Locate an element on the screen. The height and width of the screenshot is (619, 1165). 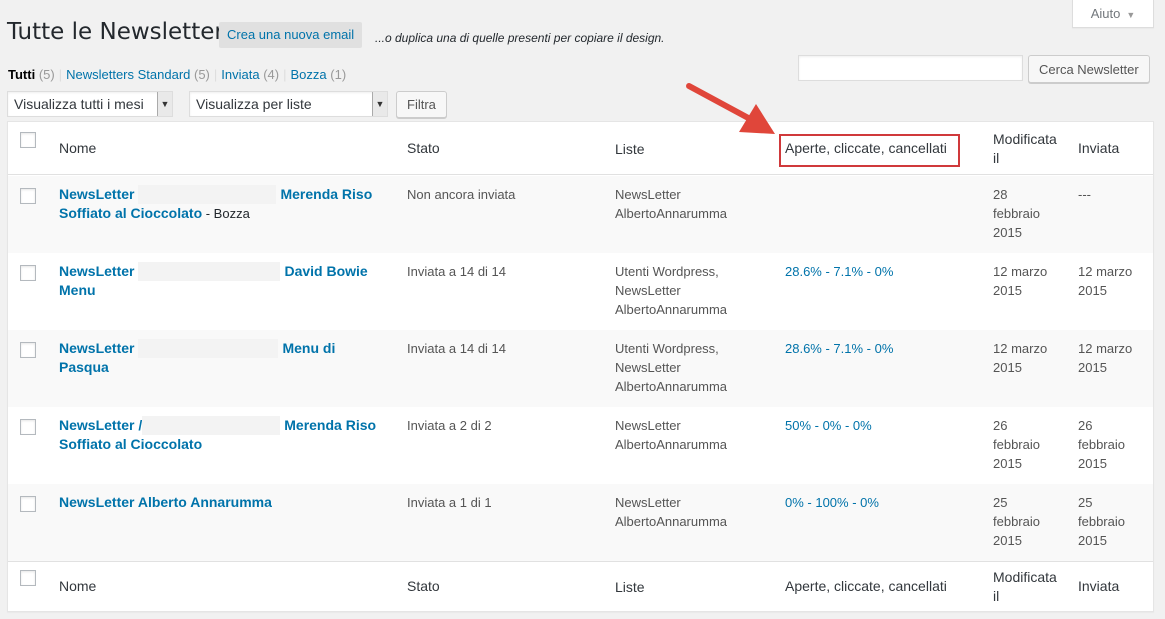
select-all-checkbox is located at coordinates (28, 140).